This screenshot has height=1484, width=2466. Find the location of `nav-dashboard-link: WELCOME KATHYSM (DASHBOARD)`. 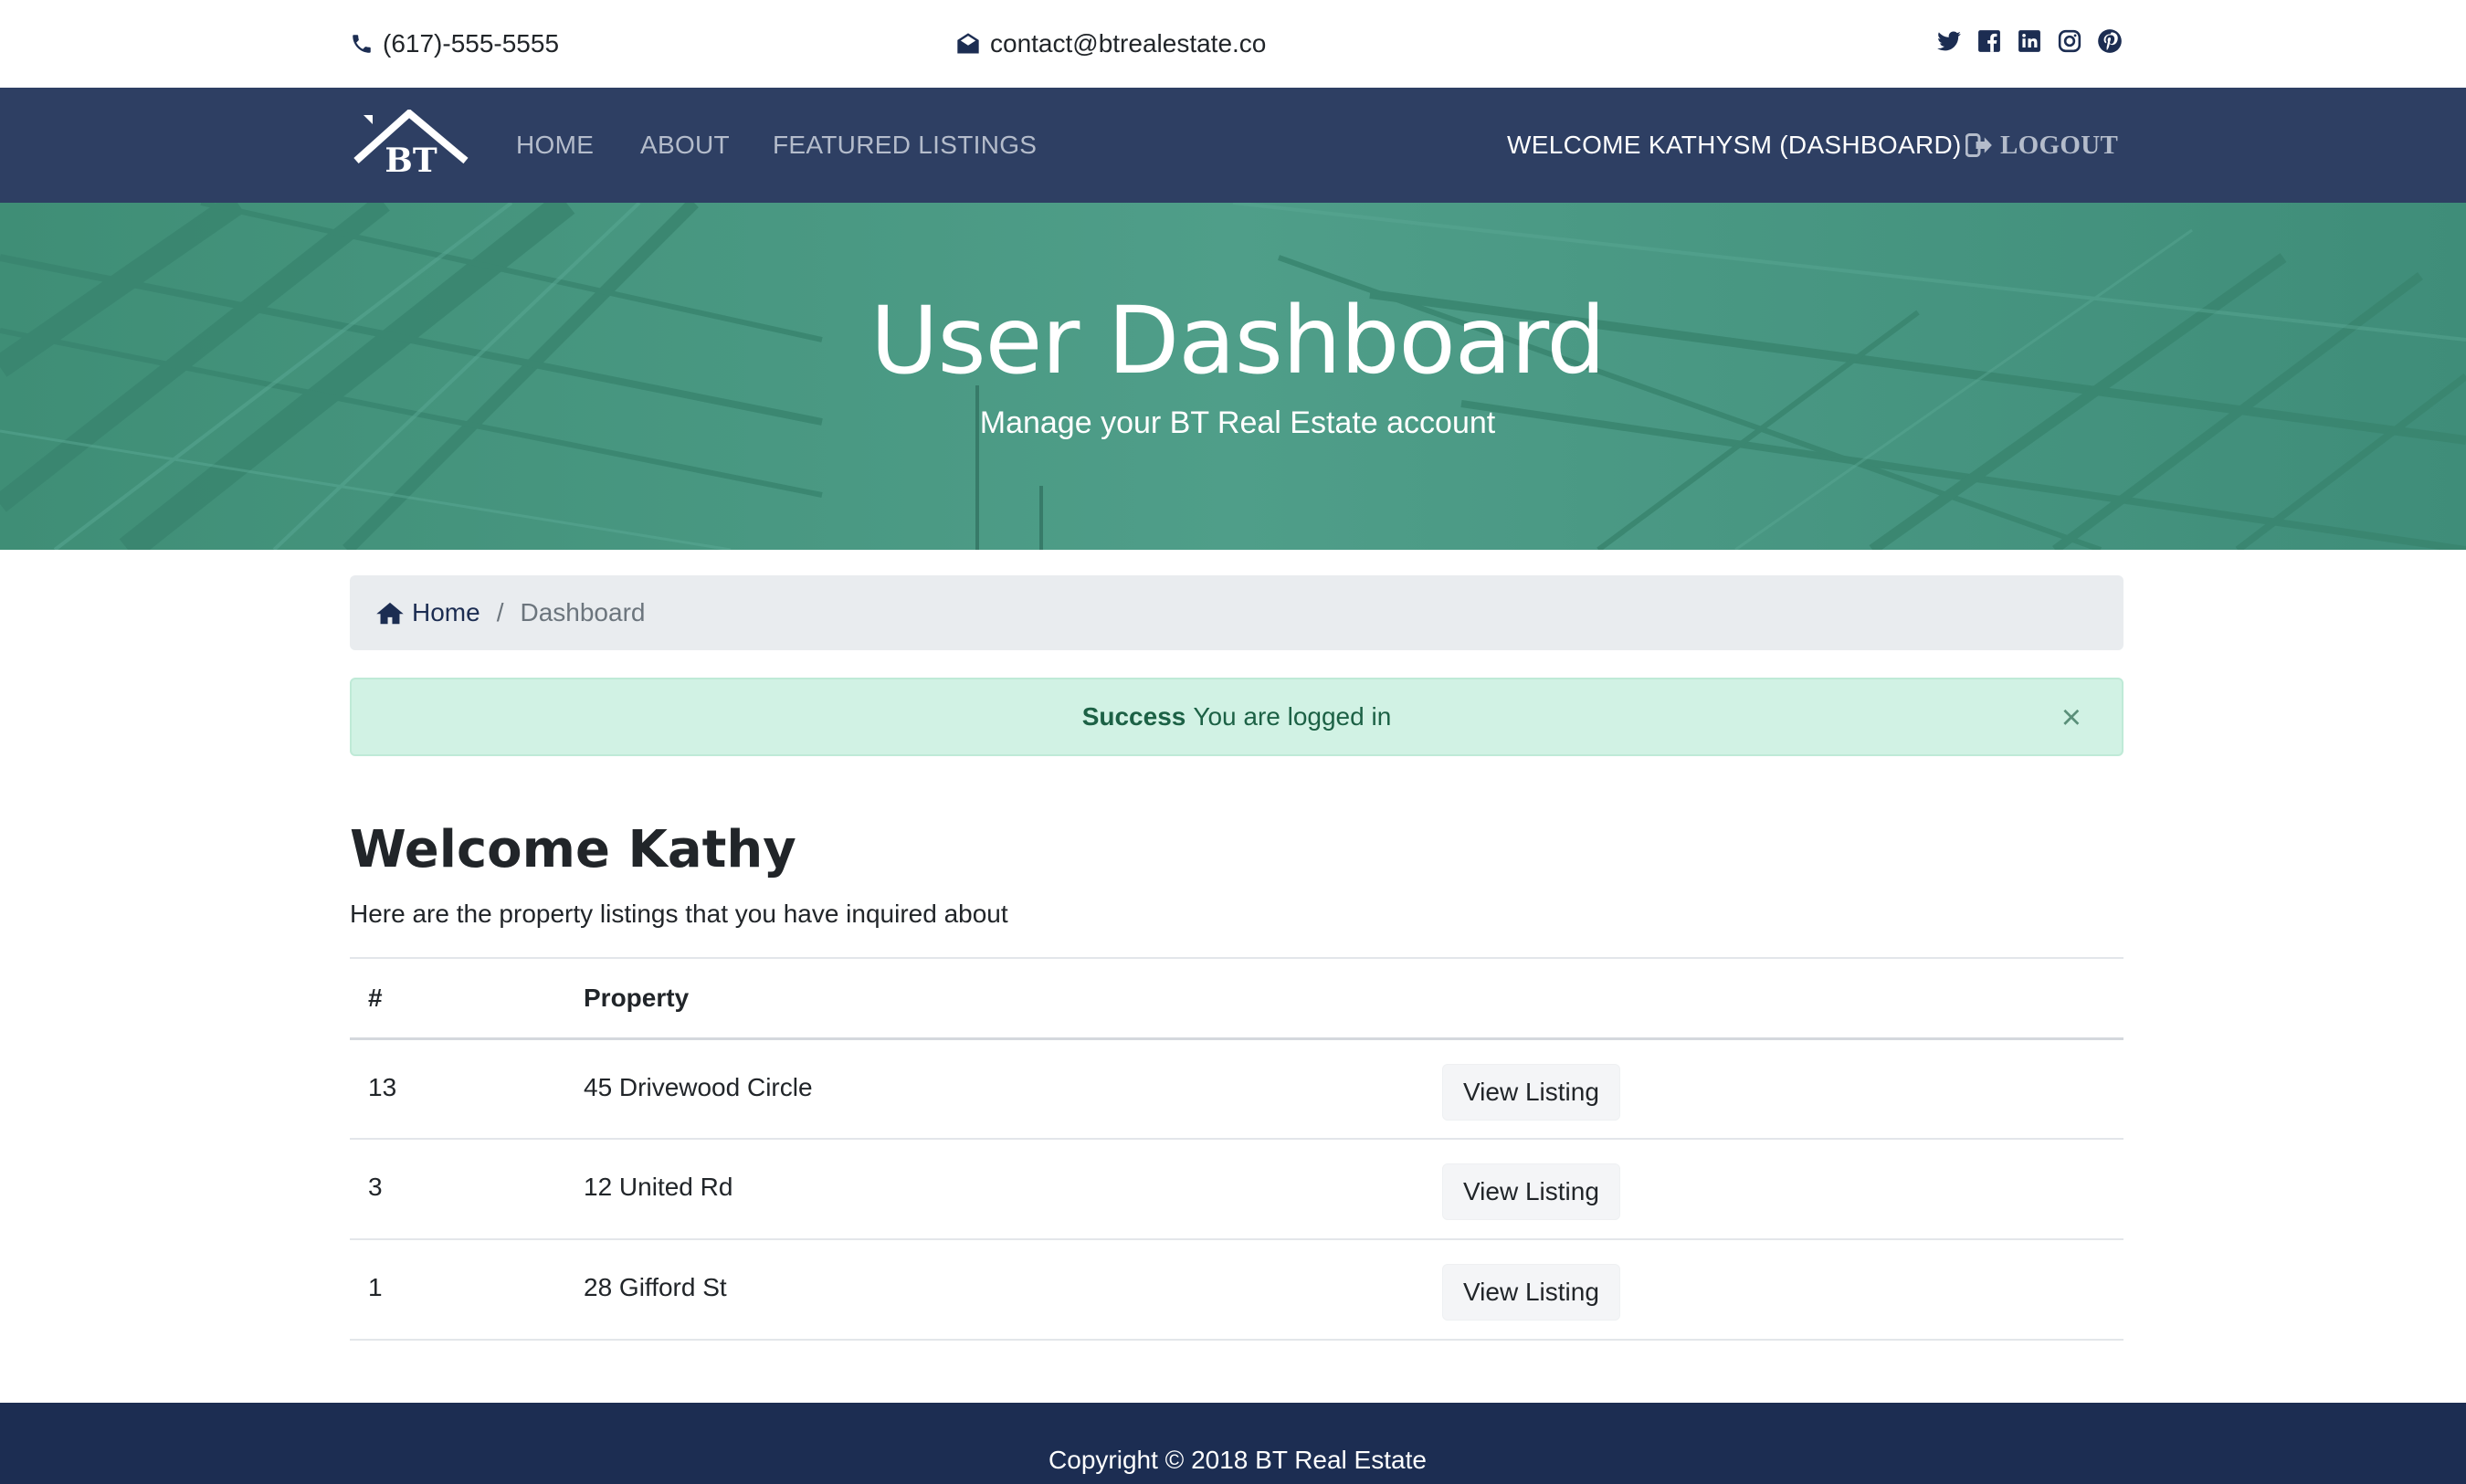

nav-dashboard-link: WELCOME KATHYSM (DASHBOARD) is located at coordinates (1734, 145).